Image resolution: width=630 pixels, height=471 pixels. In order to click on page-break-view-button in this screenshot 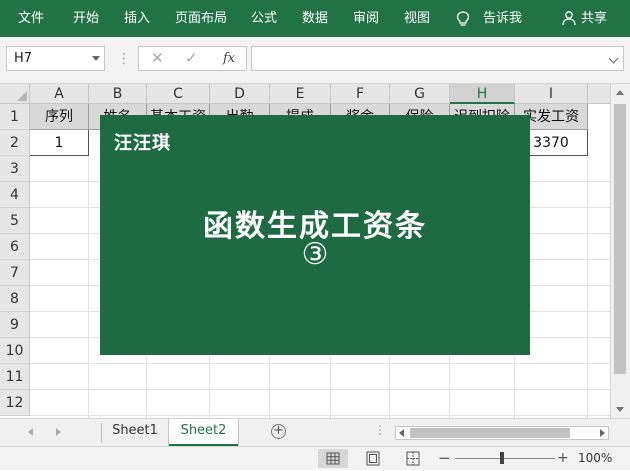, I will do `click(413, 458)`.